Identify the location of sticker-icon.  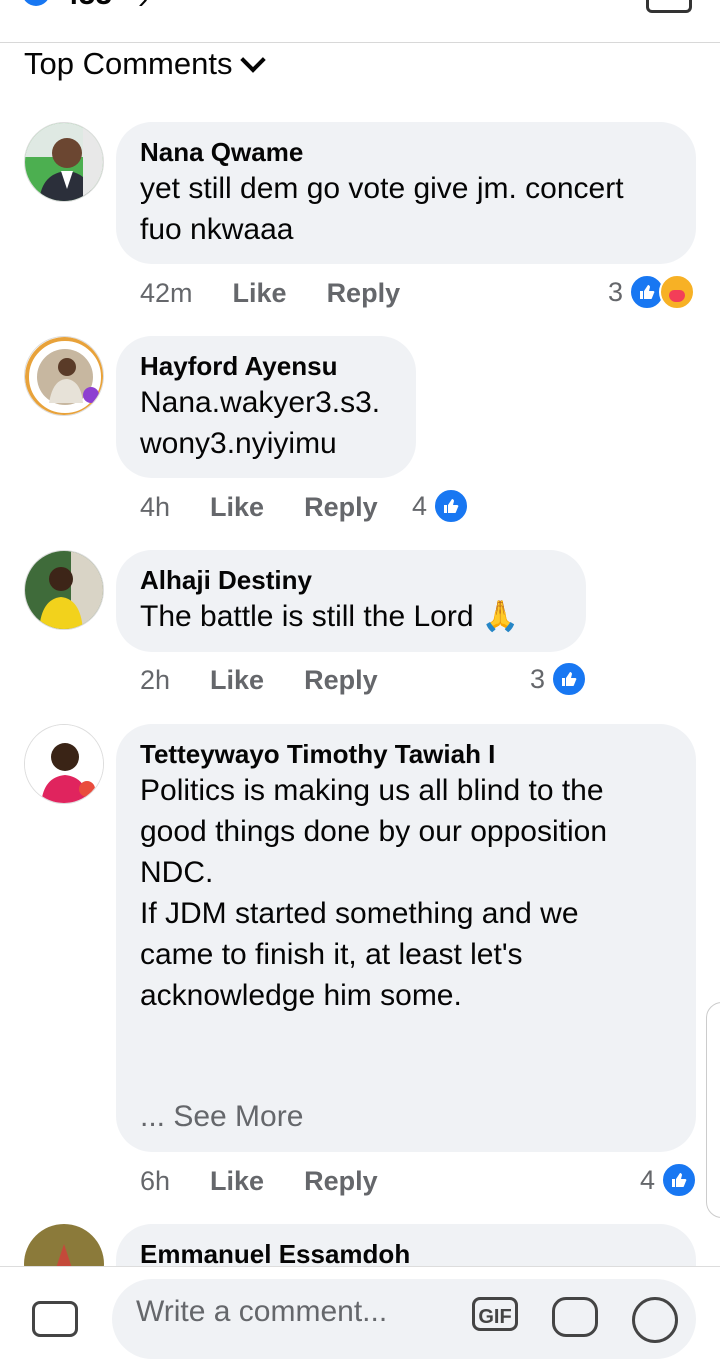
(575, 1317).